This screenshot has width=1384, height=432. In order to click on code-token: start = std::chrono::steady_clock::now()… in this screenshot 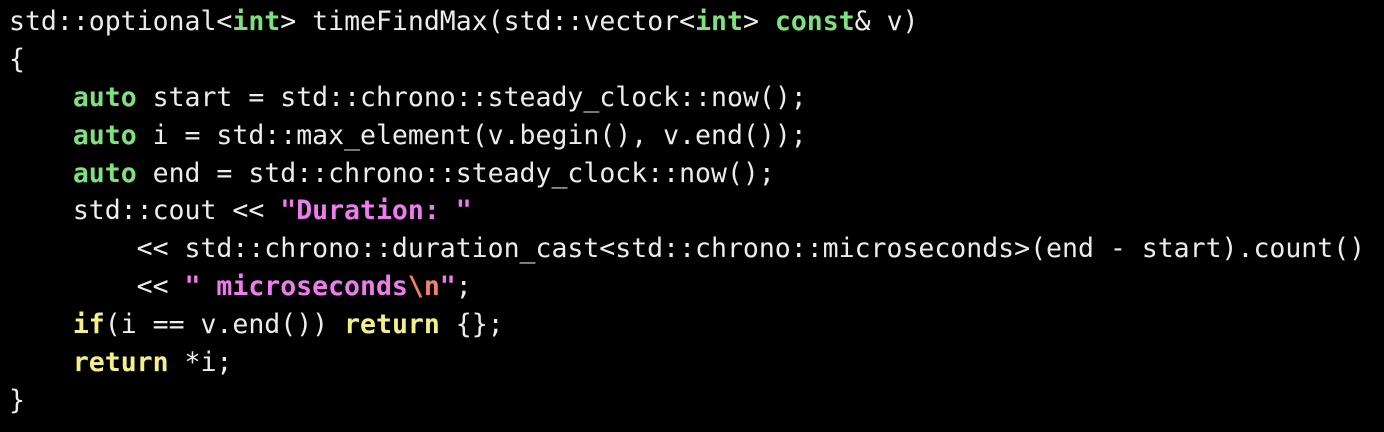, I will do `click(471, 97)`.